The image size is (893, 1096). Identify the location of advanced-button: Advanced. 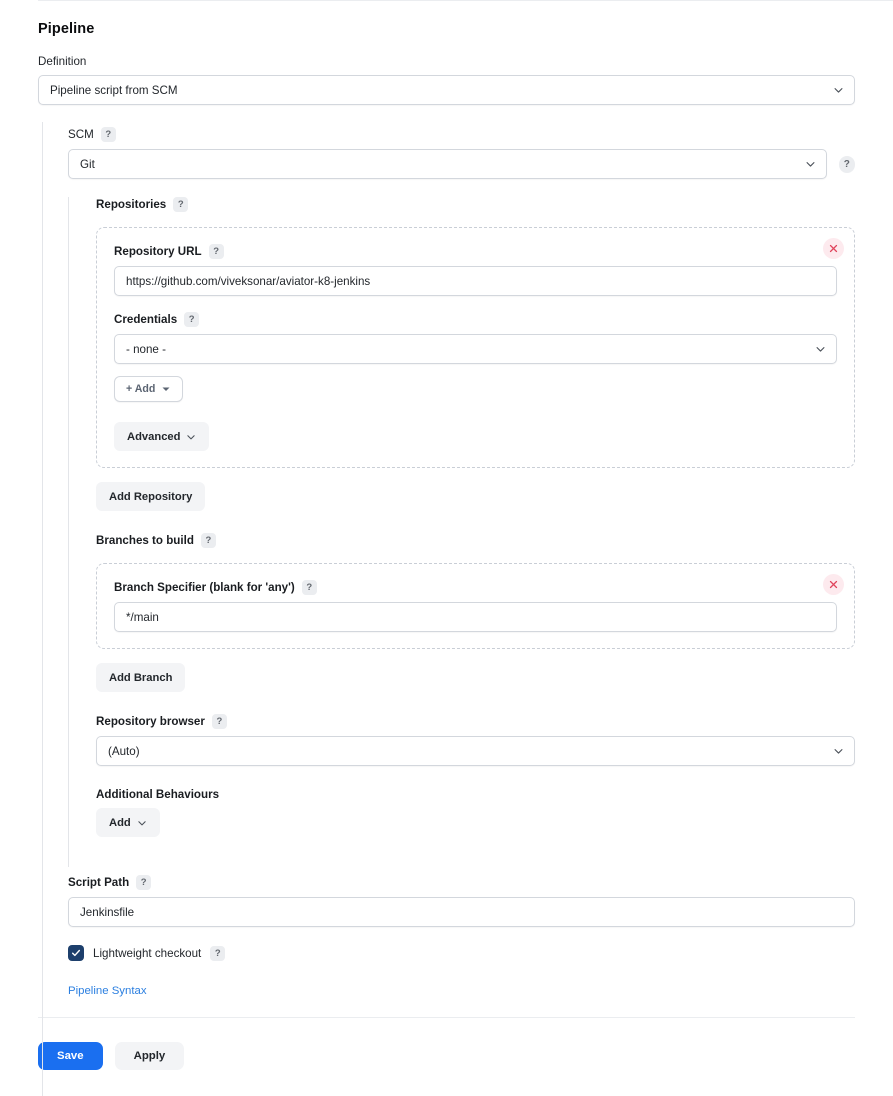
(162, 436).